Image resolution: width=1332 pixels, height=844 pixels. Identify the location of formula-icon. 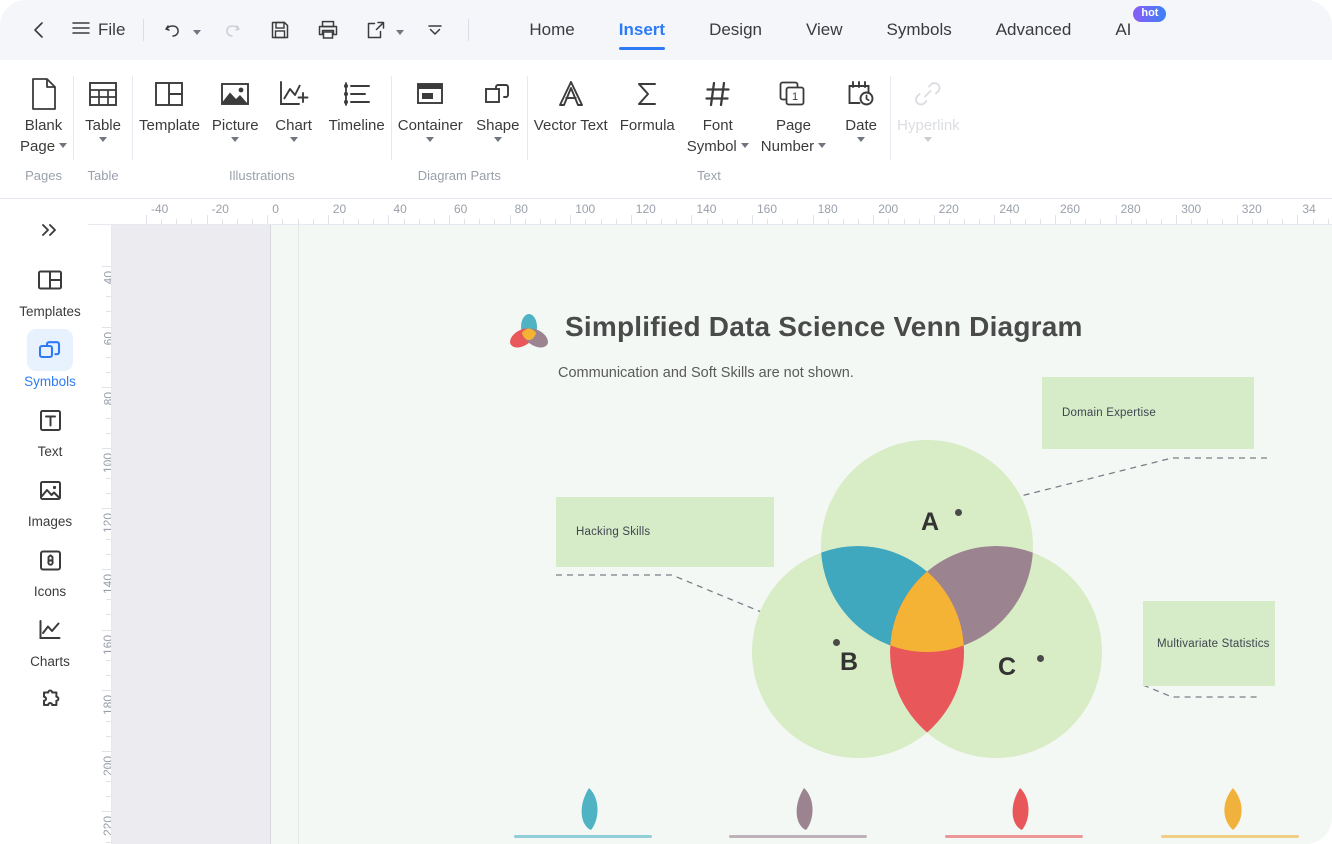
(647, 94).